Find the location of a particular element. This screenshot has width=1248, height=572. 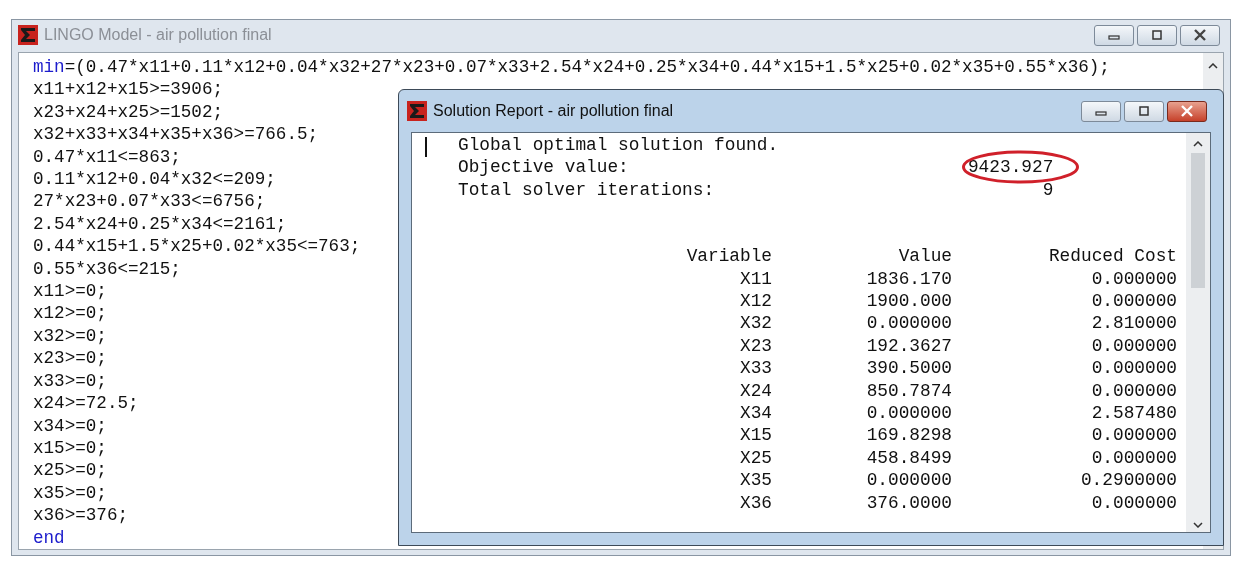

table-cell-text: 390.5000 is located at coordinates (908, 368).